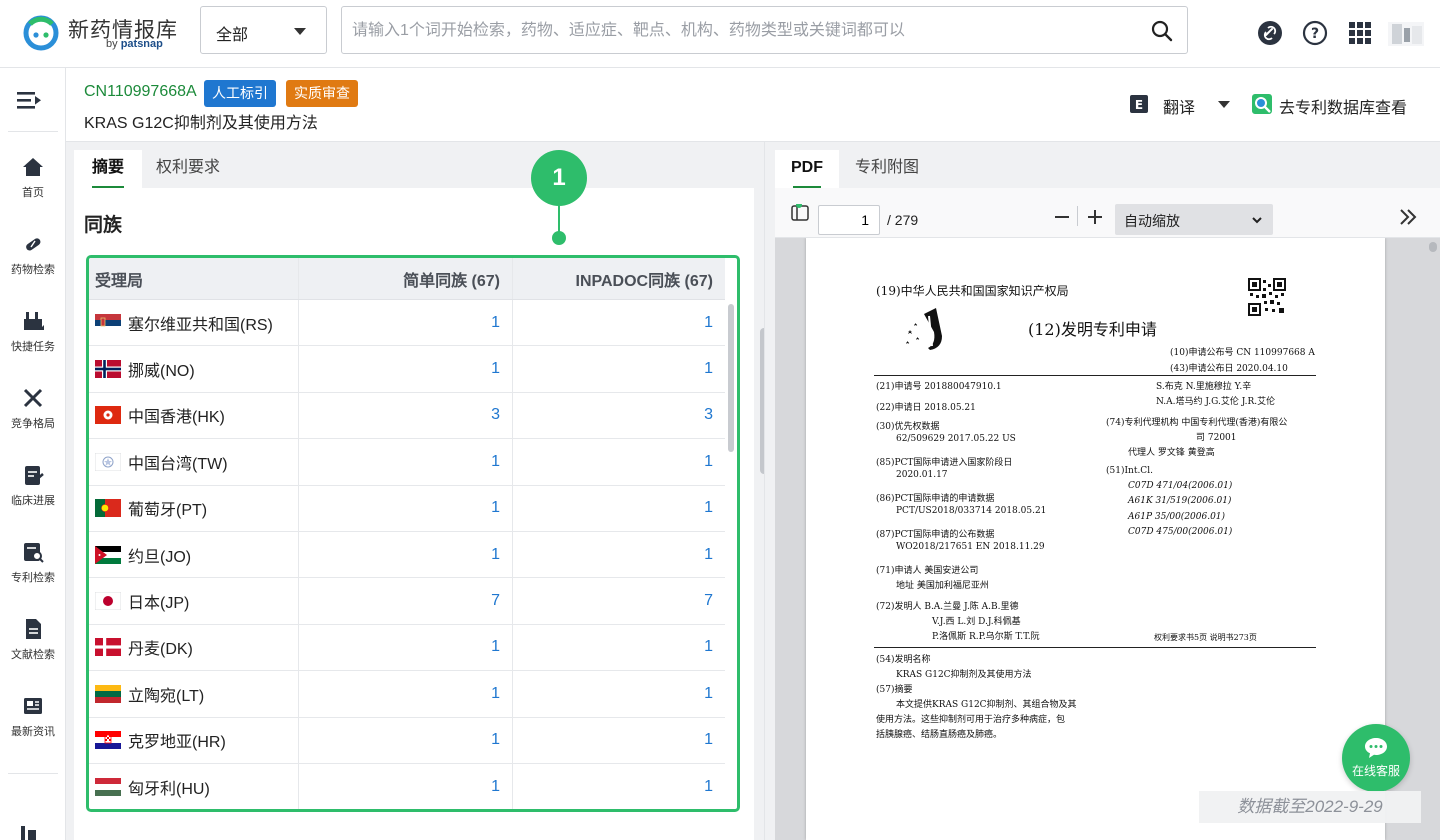 This screenshot has height=840, width=1440. Describe the element at coordinates (33, 495) in the screenshot. I see `sidebar-item-clinical: 临床进展` at that location.